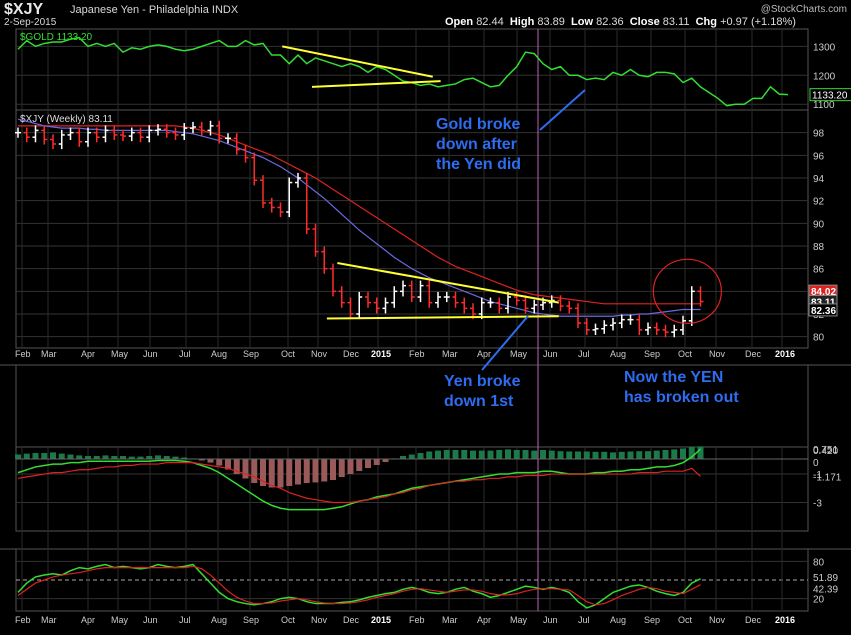 Image resolution: width=851 pixels, height=635 pixels. Describe the element at coordinates (819, 224) in the screenshot. I see `price-axis-tick-label: 90` at that location.